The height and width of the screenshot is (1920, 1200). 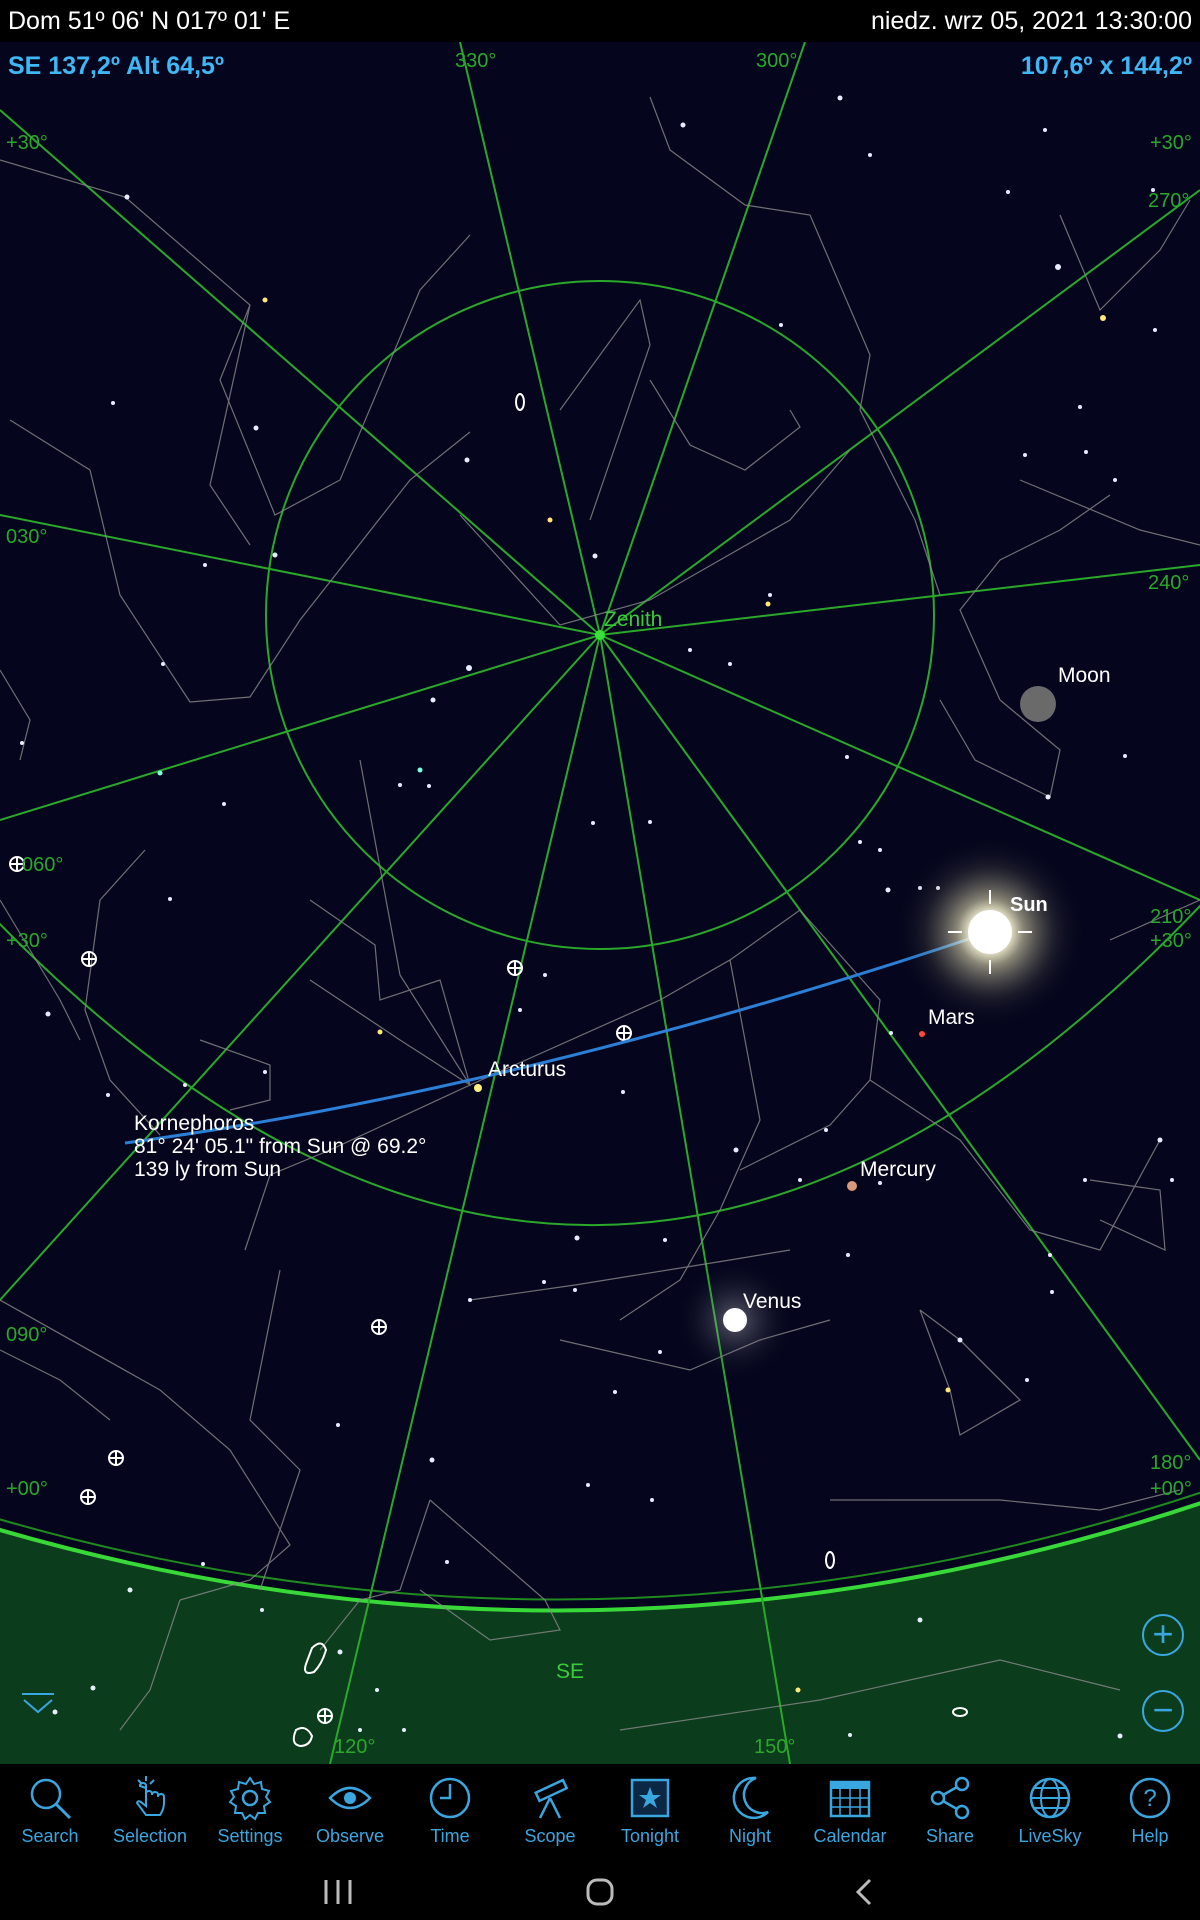 I want to click on share-icon, so click(x=950, y=1798).